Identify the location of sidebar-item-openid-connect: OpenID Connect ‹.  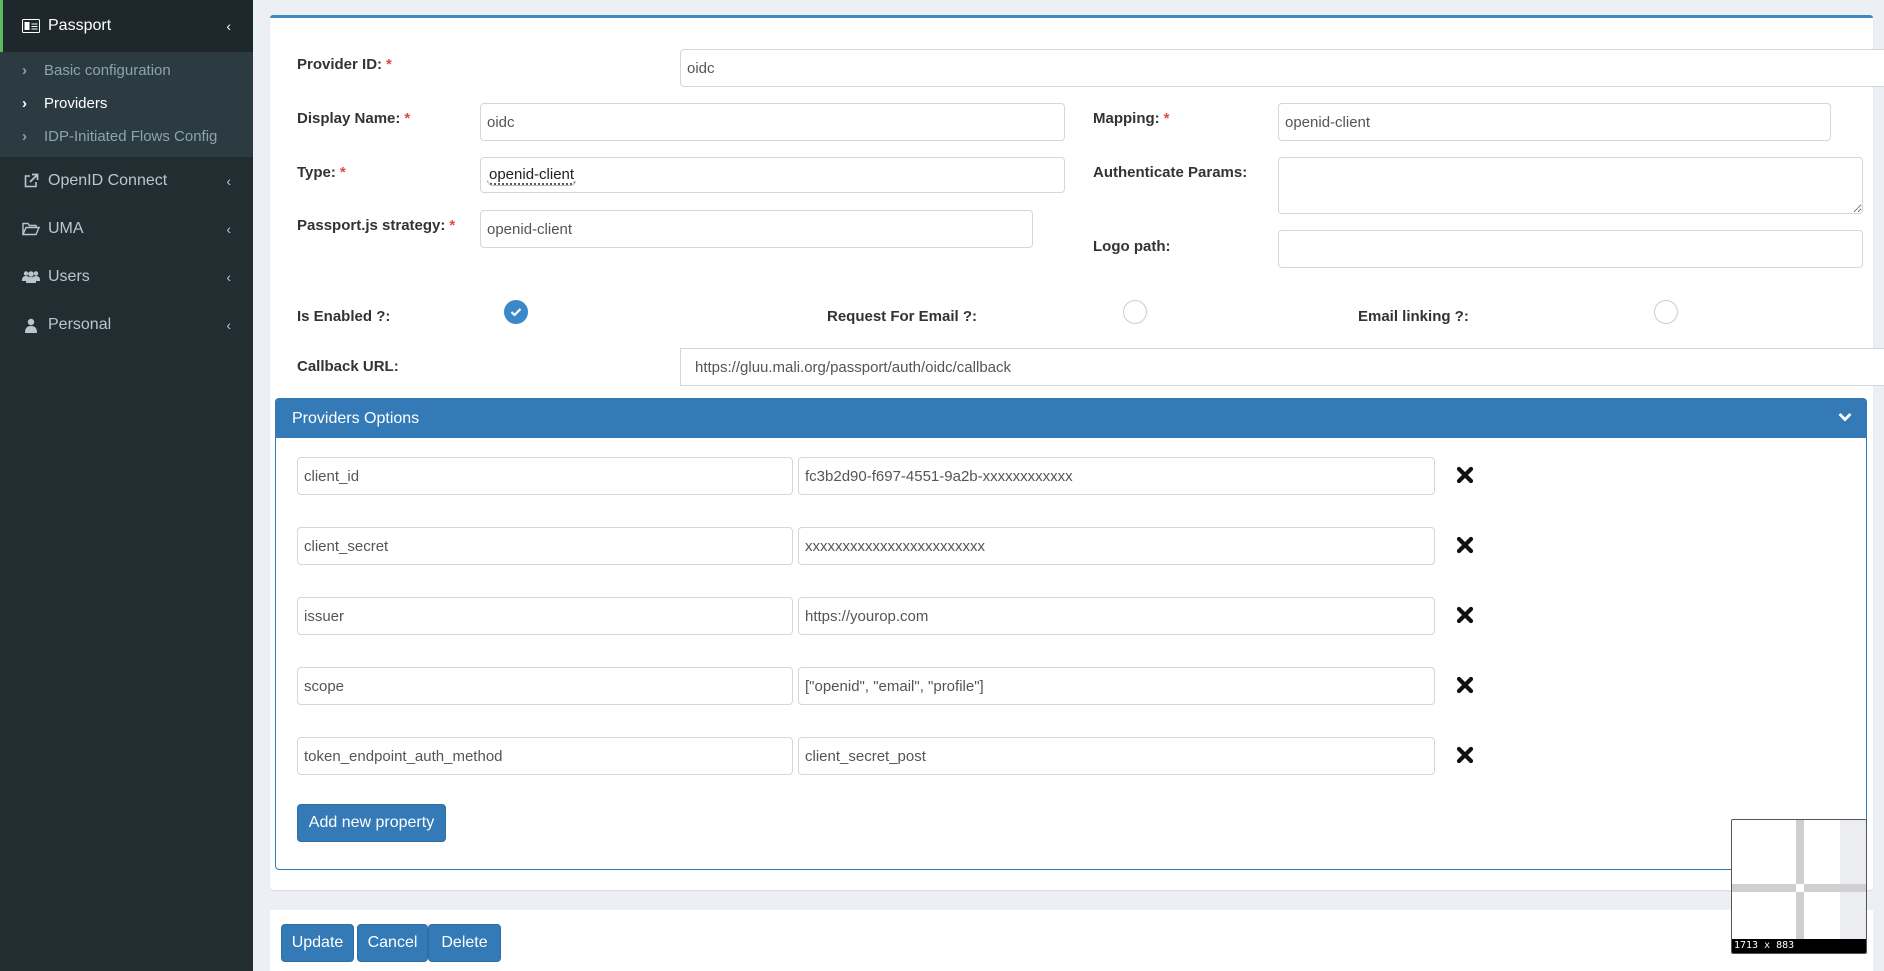
(126, 181).